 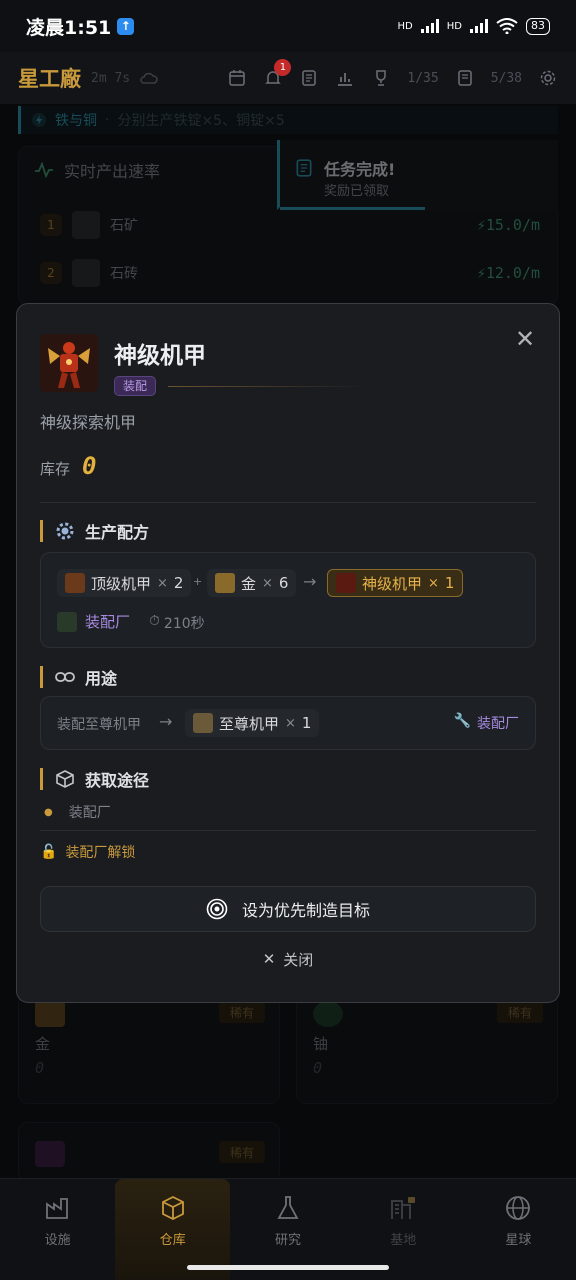 I want to click on assembler-icon, so click(x=67, y=621).